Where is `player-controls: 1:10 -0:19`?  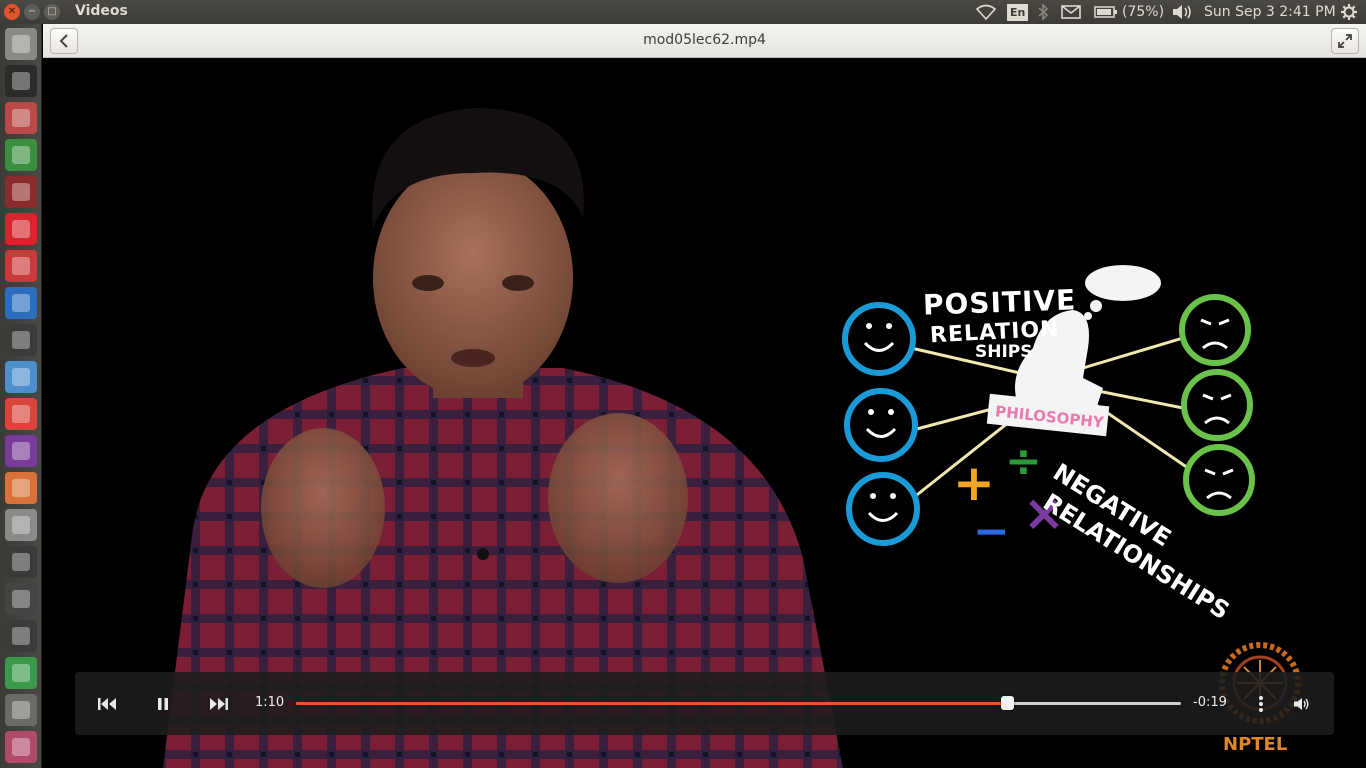 player-controls: 1:10 -0:19 is located at coordinates (704, 703).